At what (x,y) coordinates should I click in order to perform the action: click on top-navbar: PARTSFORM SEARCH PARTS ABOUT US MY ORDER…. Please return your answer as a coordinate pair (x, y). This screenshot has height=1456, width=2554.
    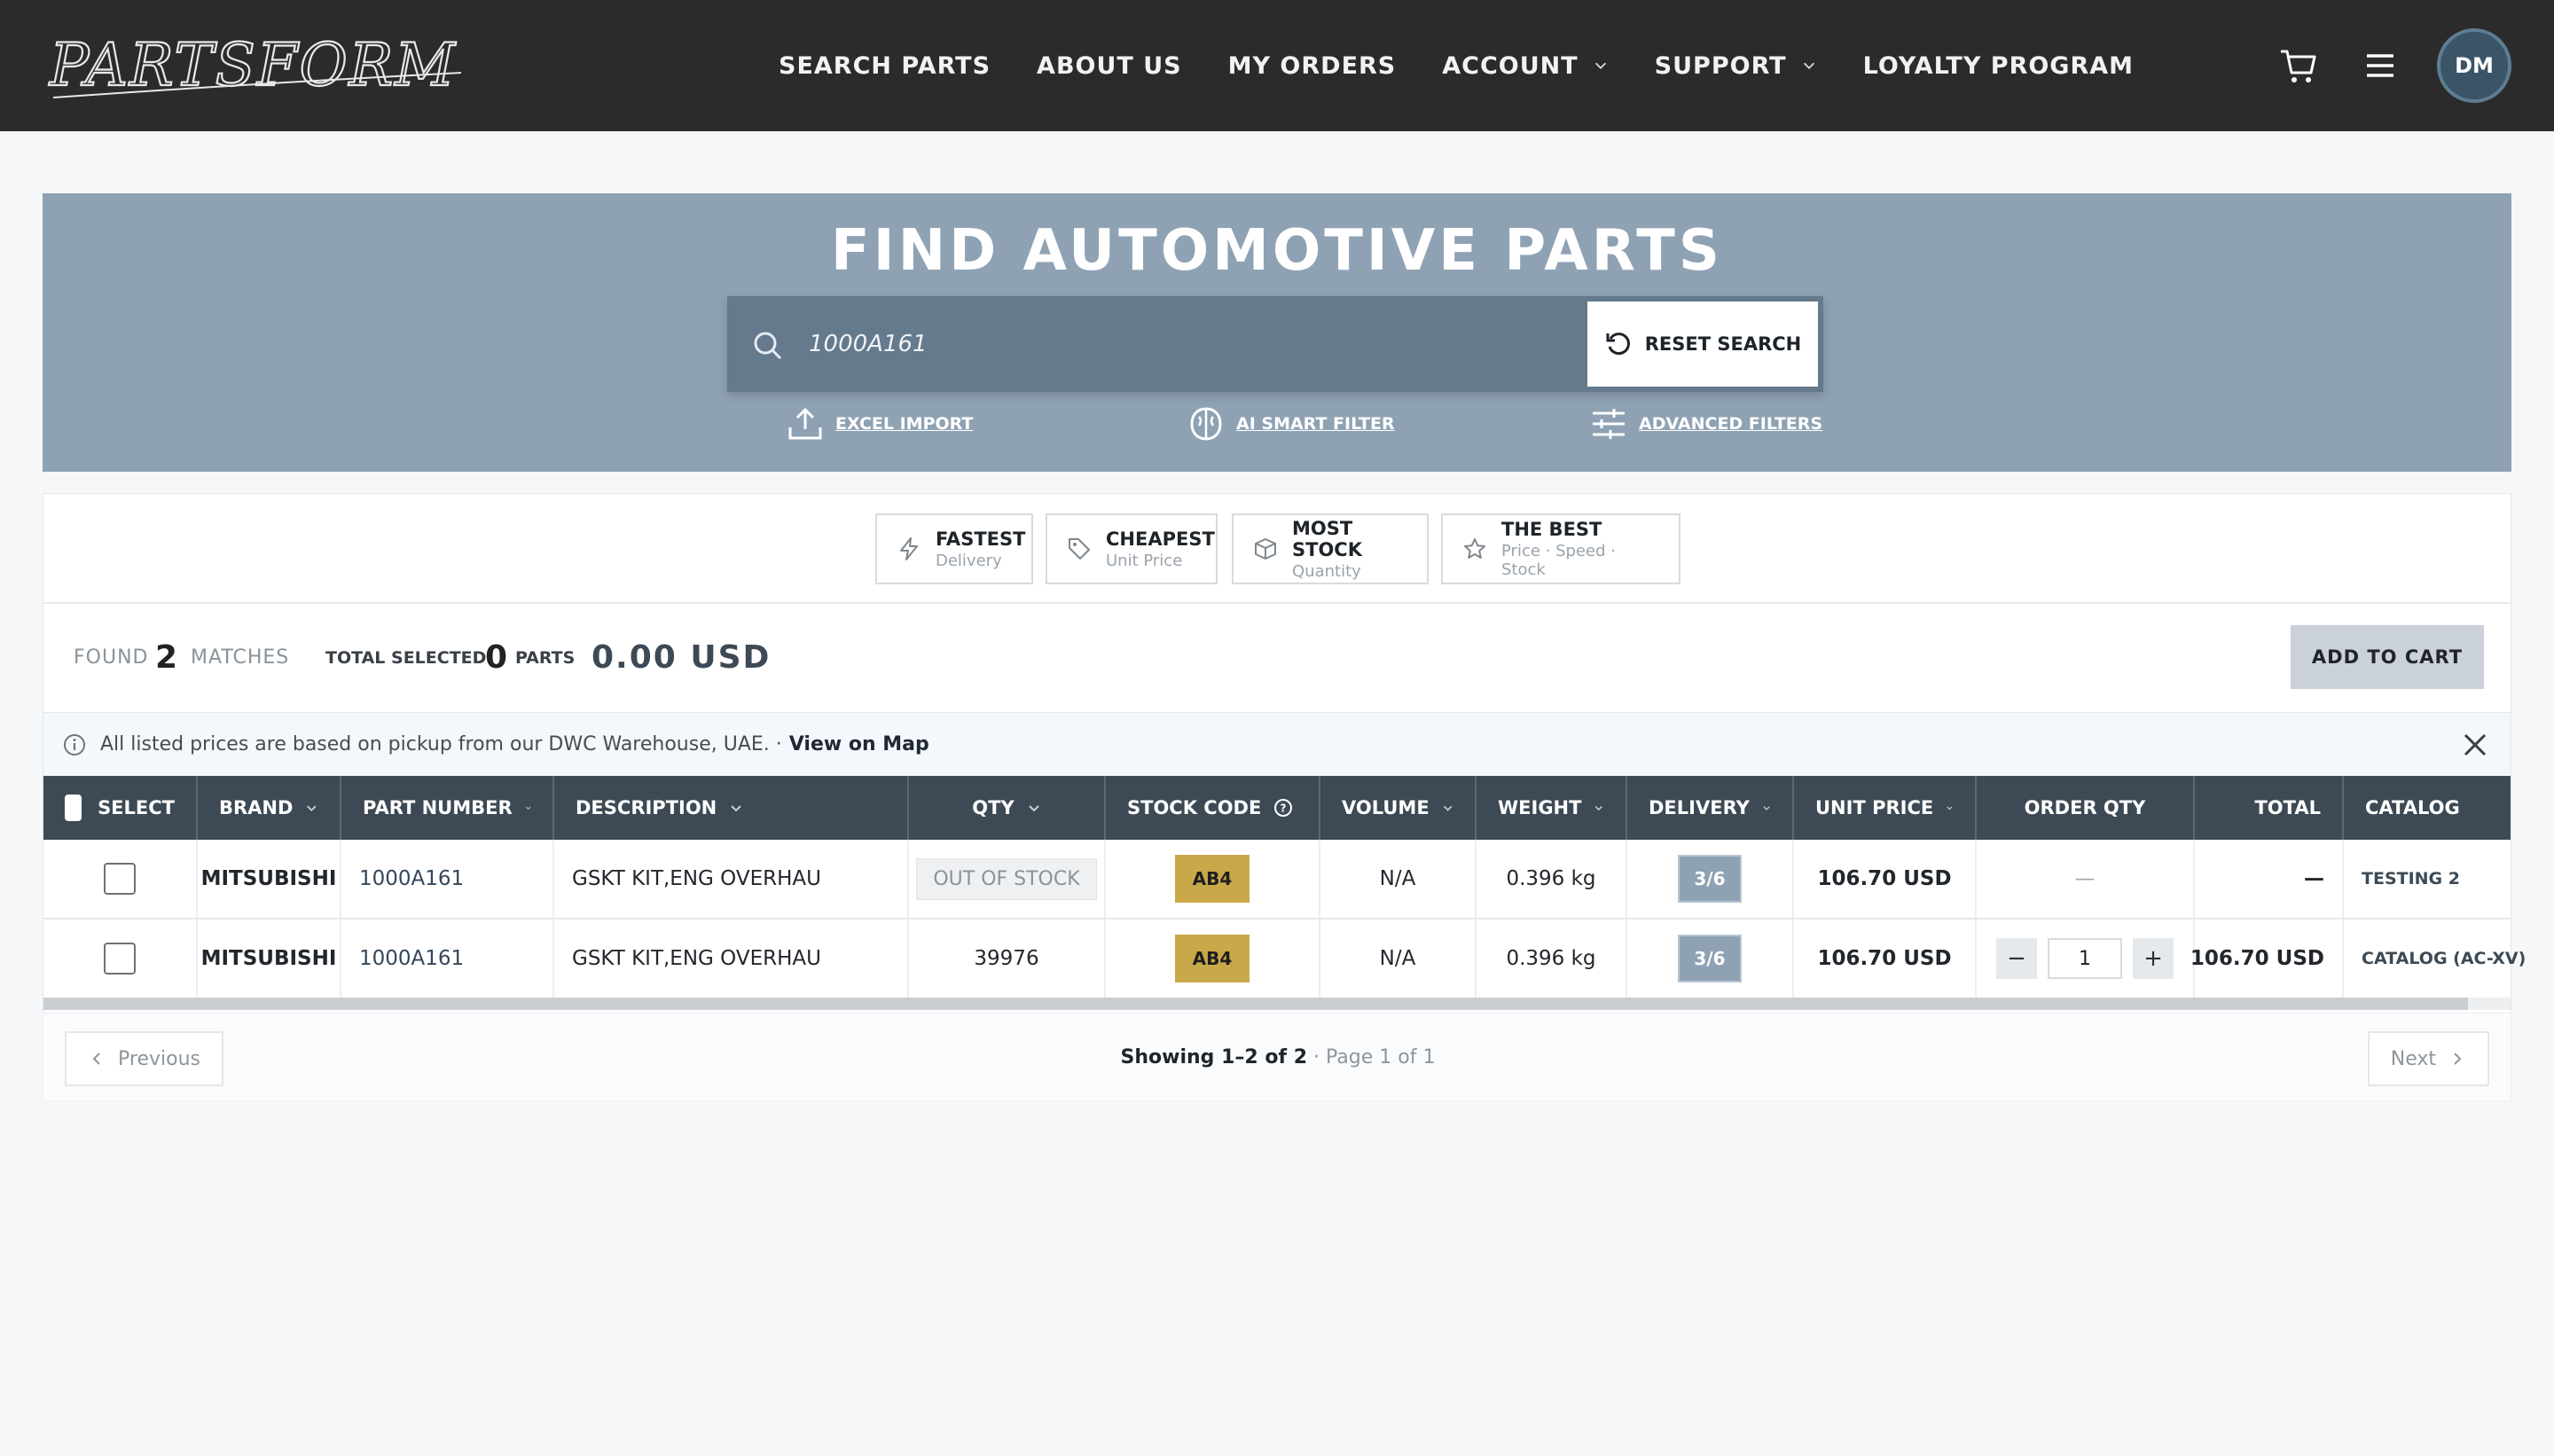
    Looking at the image, I should click on (1277, 65).